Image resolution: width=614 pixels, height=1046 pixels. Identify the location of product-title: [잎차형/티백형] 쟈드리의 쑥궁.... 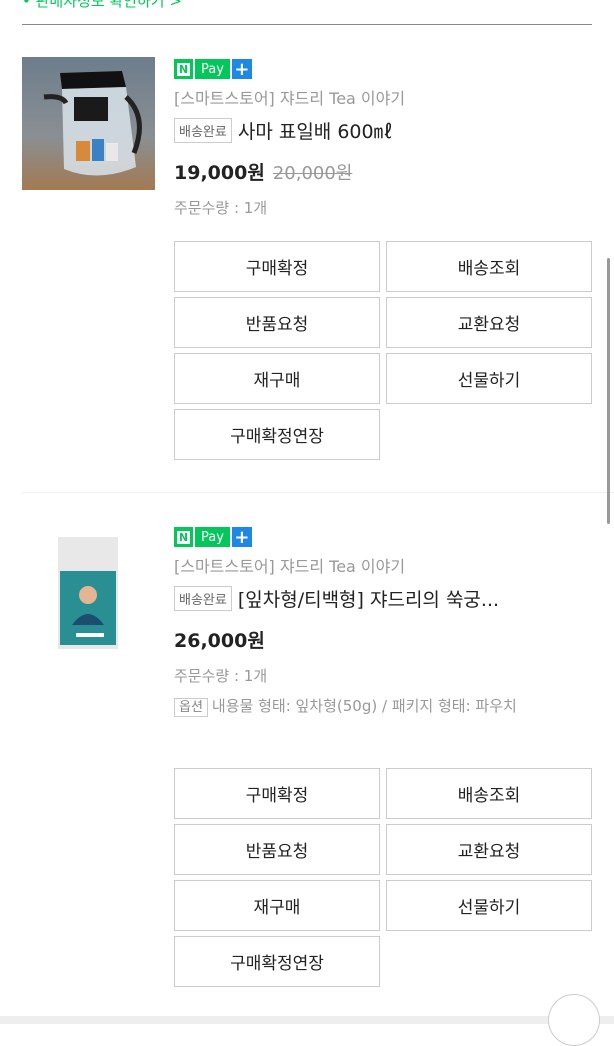
(368, 598).